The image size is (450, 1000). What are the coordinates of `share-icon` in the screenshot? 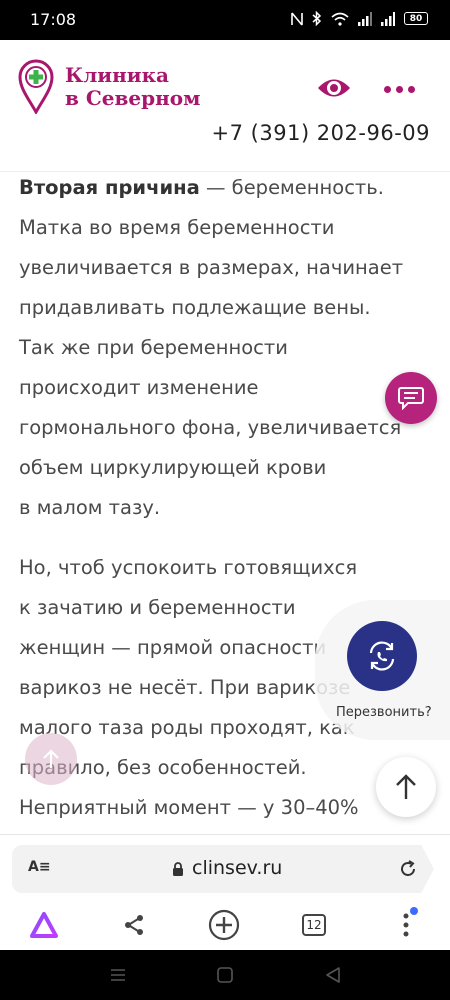 It's located at (134, 925).